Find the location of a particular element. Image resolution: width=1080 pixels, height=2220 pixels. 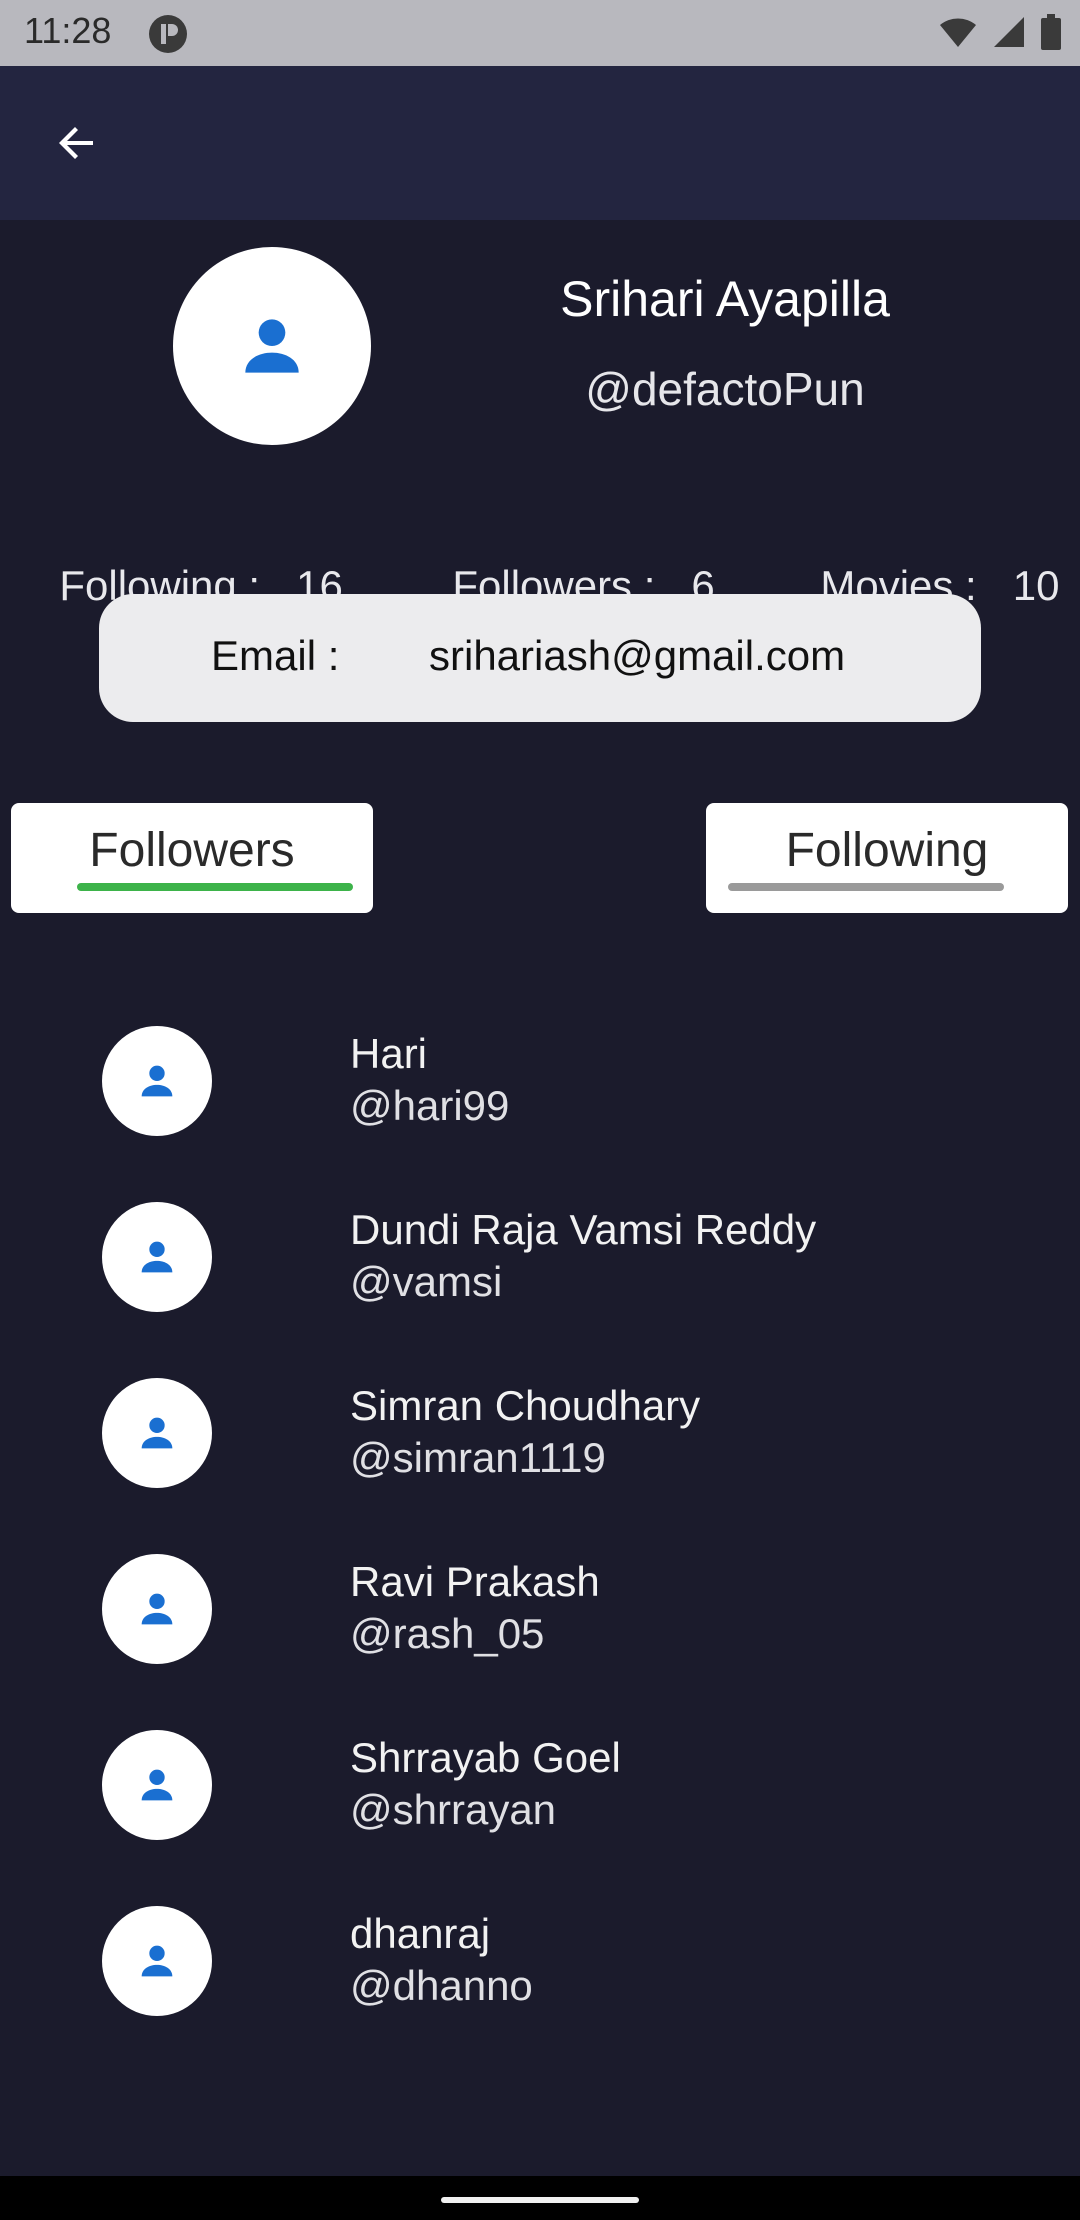

list-item: Dundi Raja Vamsi Reddy @vamsi is located at coordinates (540, 1246).